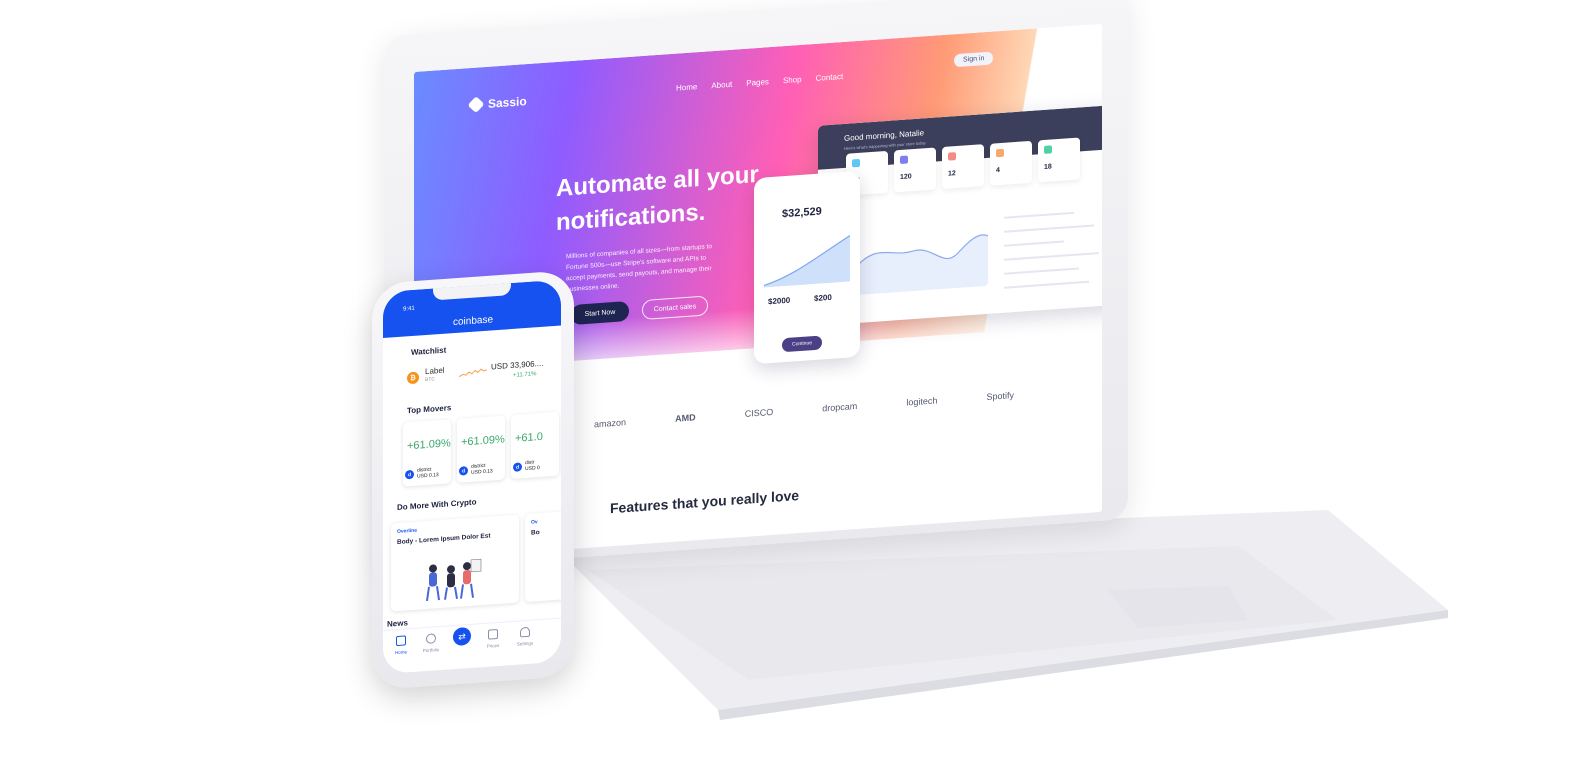 The height and width of the screenshot is (777, 1581). What do you see at coordinates (413, 378) in the screenshot?
I see `bitcoin-icon: ₿` at bounding box center [413, 378].